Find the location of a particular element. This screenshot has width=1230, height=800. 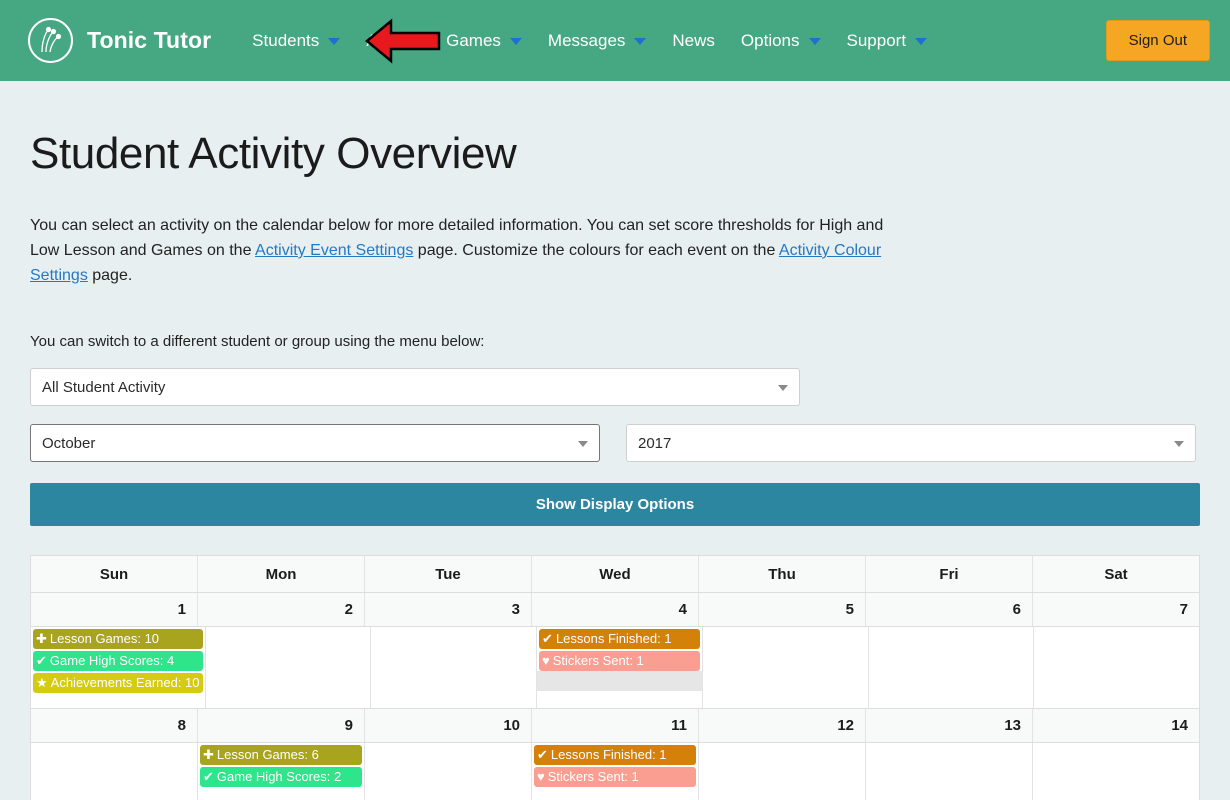

brand: Tonic Tutor is located at coordinates (119, 40).